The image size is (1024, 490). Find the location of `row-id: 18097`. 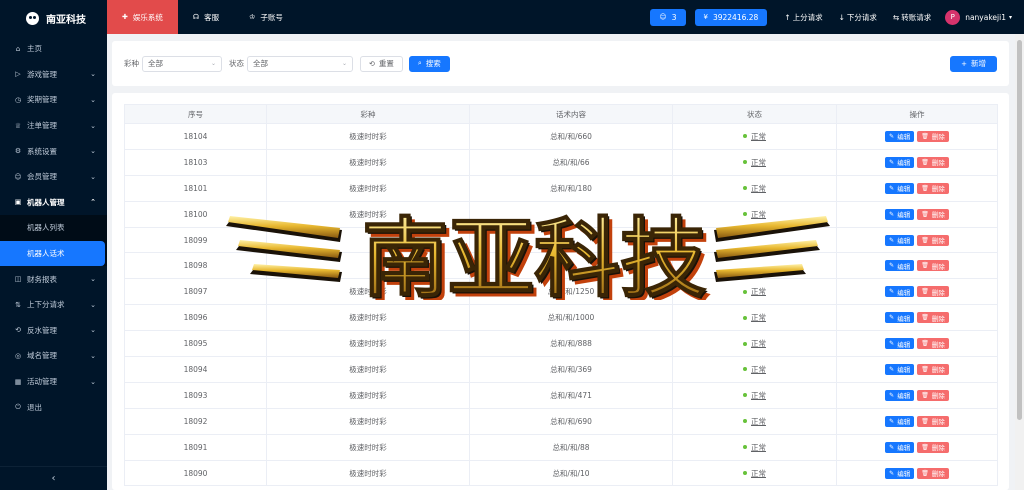

row-id: 18097 is located at coordinates (195, 292).